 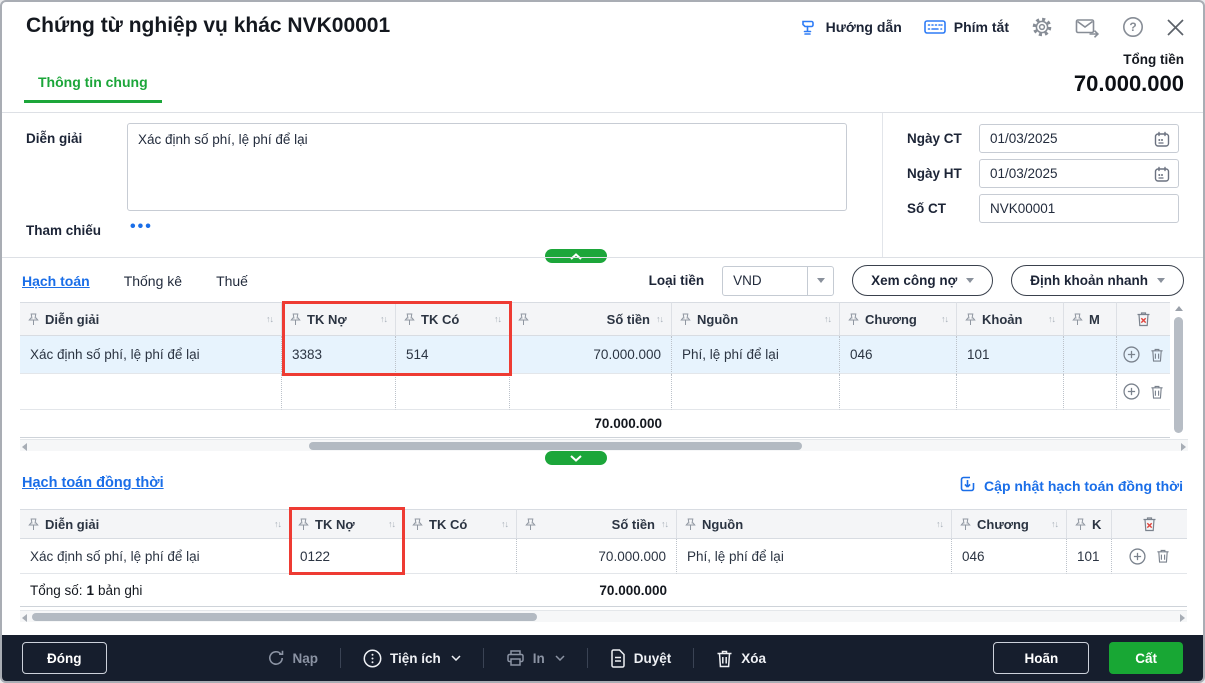 I want to click on vertical-scrollbar, so click(x=1178, y=377).